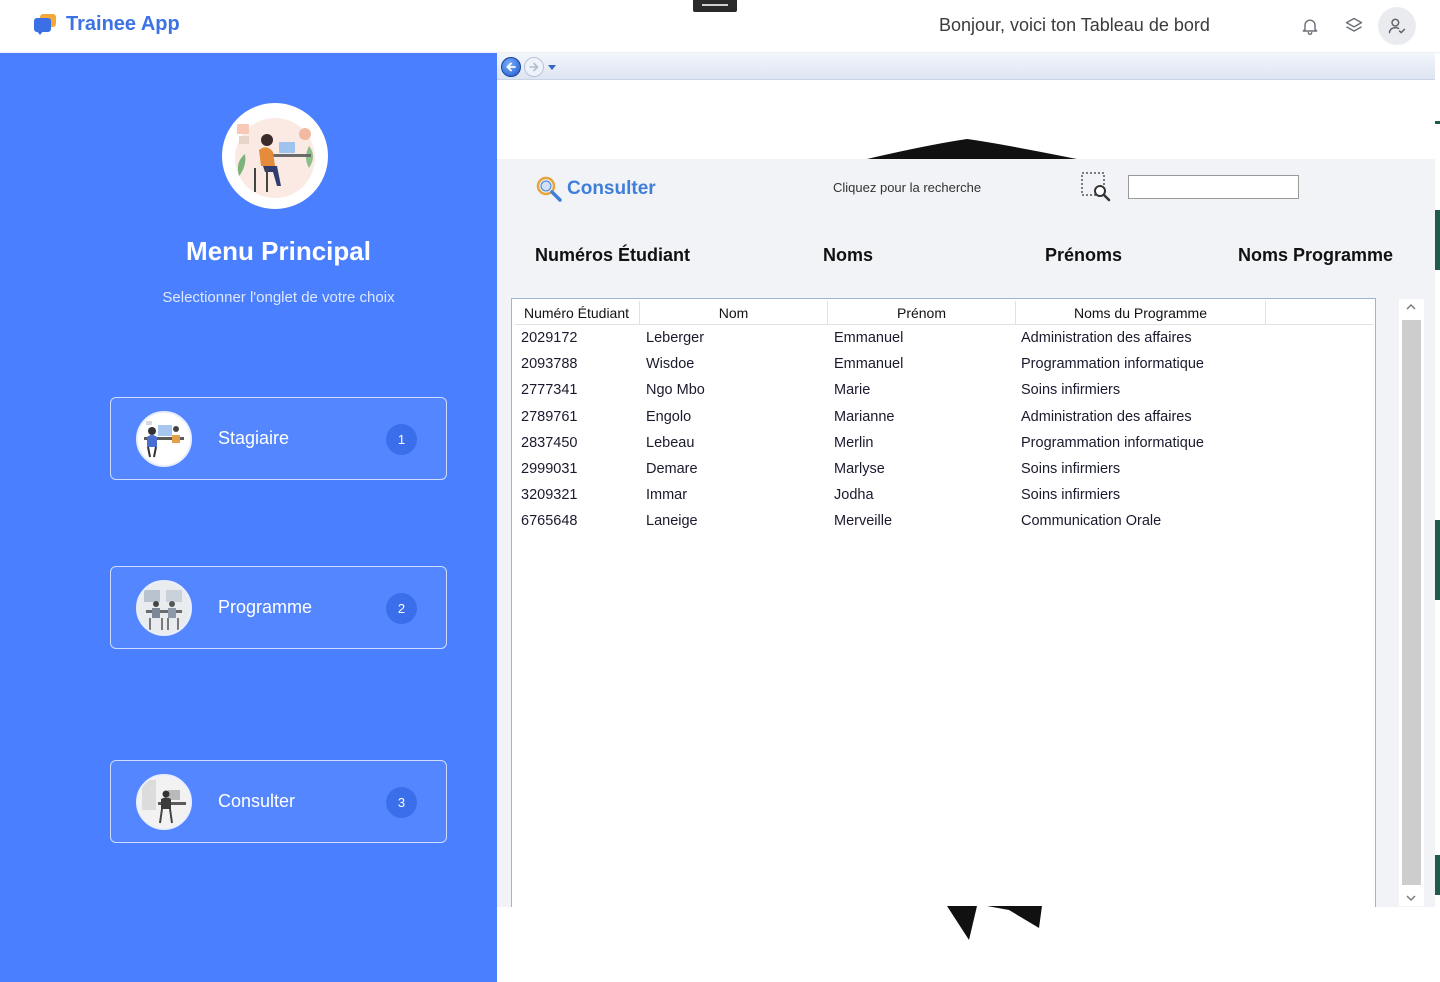 Image resolution: width=1440 pixels, height=982 pixels. I want to click on menu-item-badge: 2, so click(401, 608).